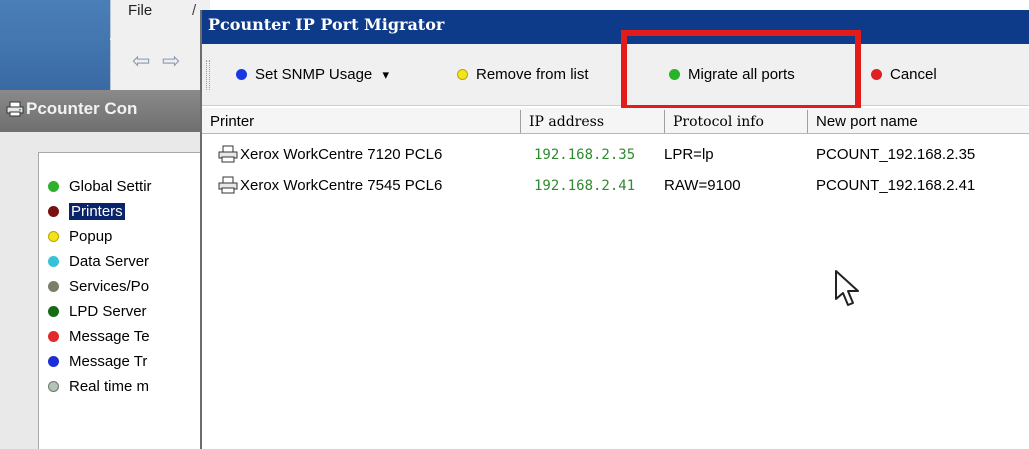 The width and height of the screenshot is (1029, 449). I want to click on console-blue-strip, so click(55, 45).